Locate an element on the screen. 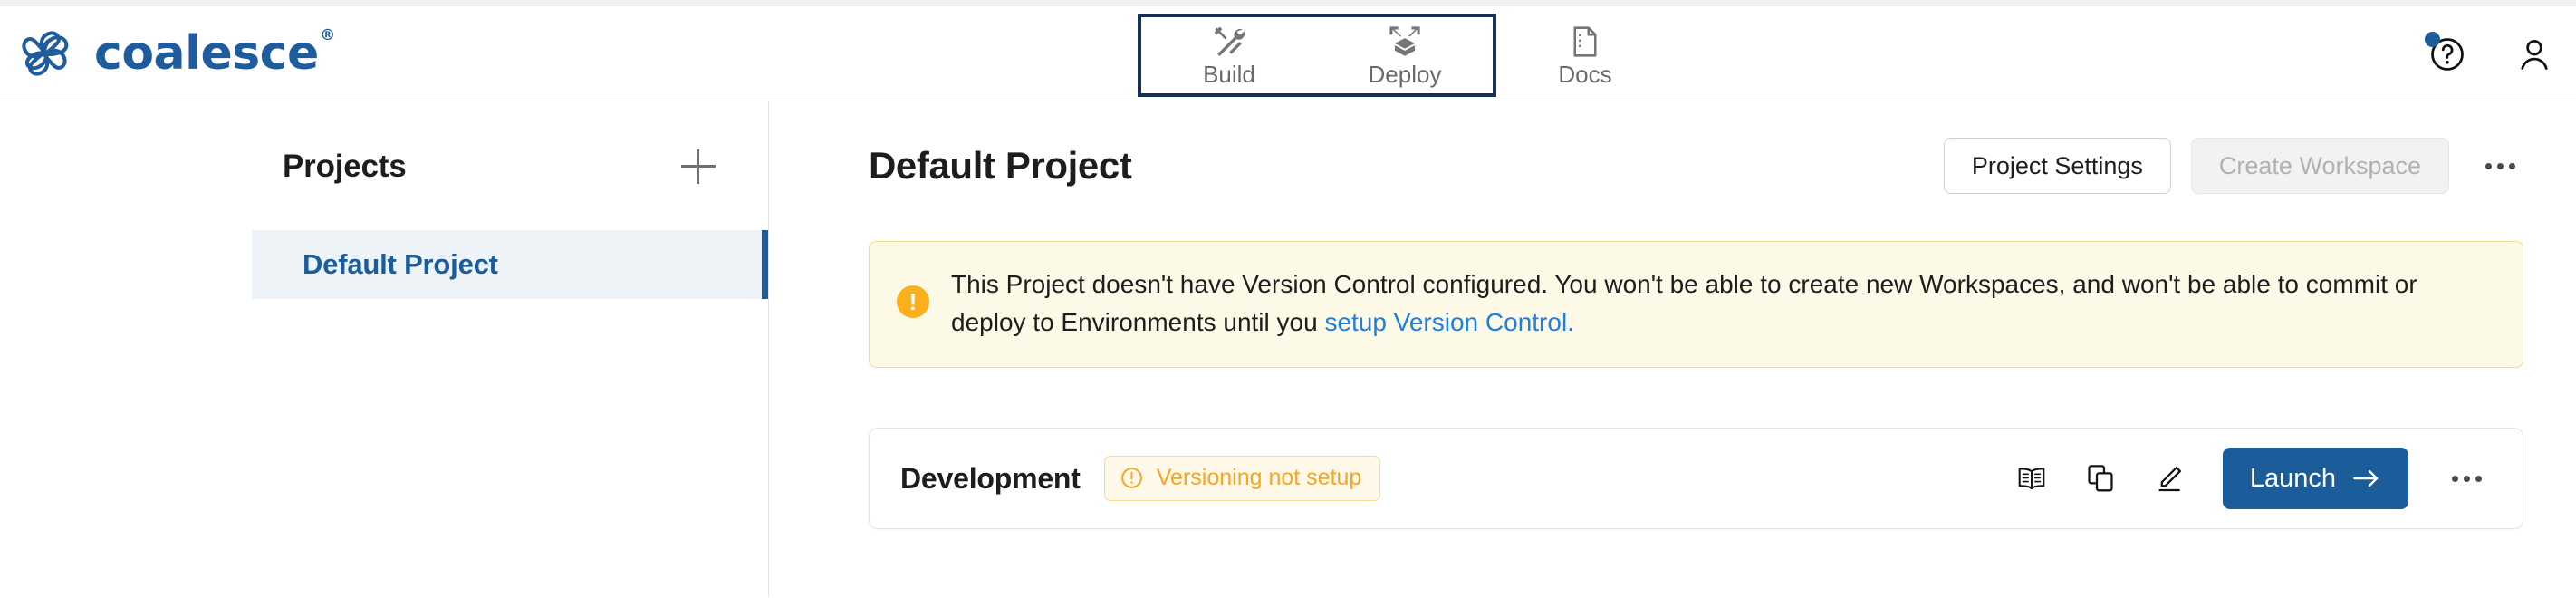  nav-item-docs: Docs is located at coordinates (1585, 55).